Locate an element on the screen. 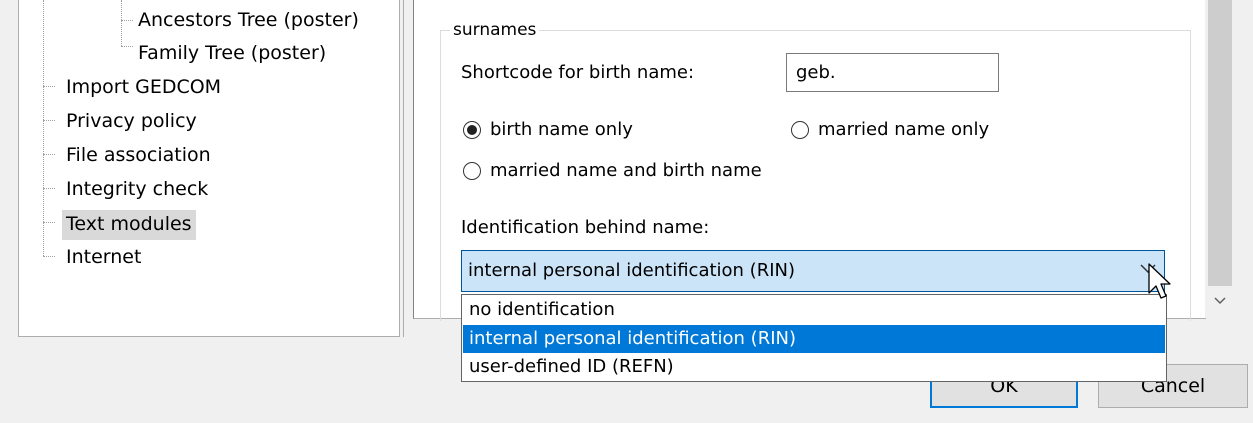 This screenshot has height=423, width=1253. radio-married-name-only is located at coordinates (800, 130).